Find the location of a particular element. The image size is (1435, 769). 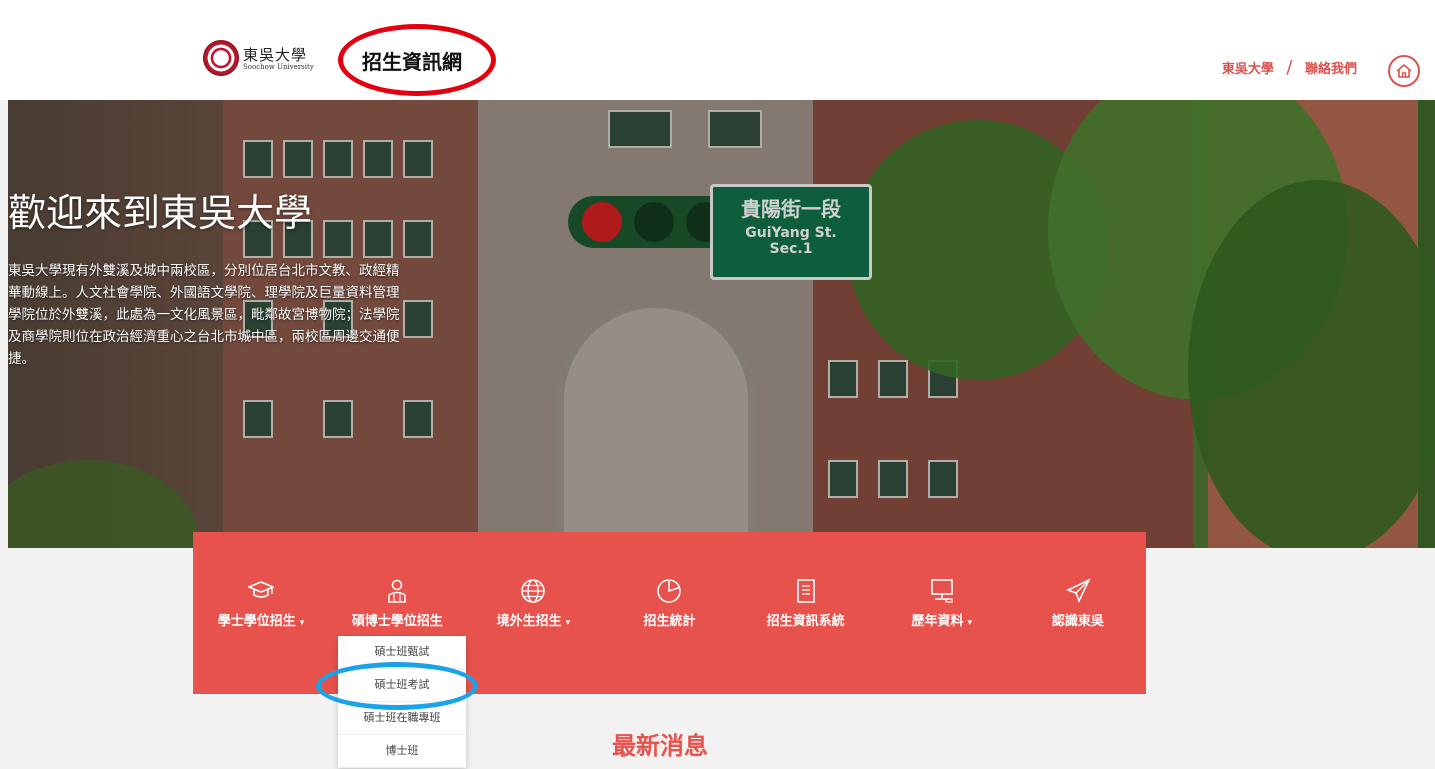

computer-icon is located at coordinates (941, 591).